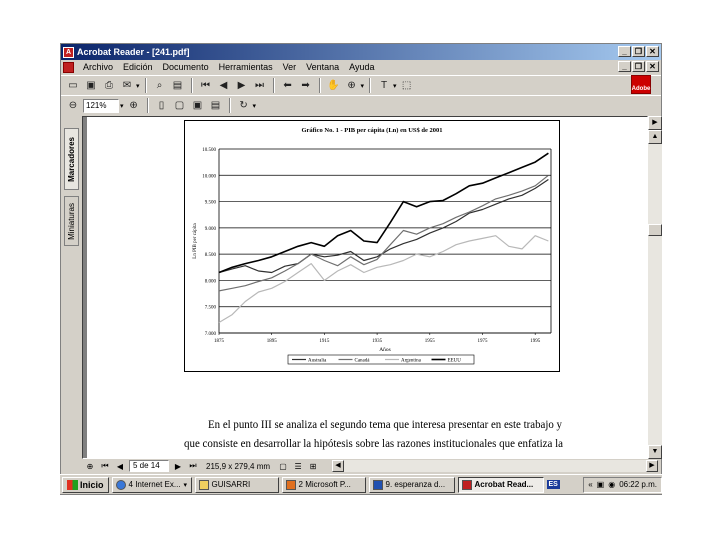 The height and width of the screenshot is (540, 720). Describe the element at coordinates (68, 52) in the screenshot. I see `acrobat-app-icon: A` at that location.